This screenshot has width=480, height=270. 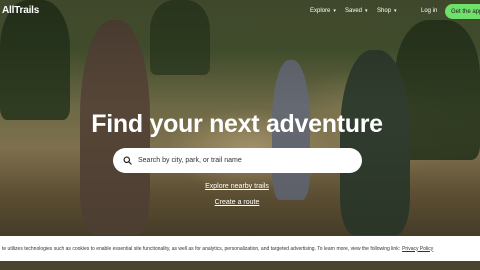 What do you see at coordinates (237, 186) in the screenshot?
I see `explore-nearby-trails-link: Explore nearby trails` at bounding box center [237, 186].